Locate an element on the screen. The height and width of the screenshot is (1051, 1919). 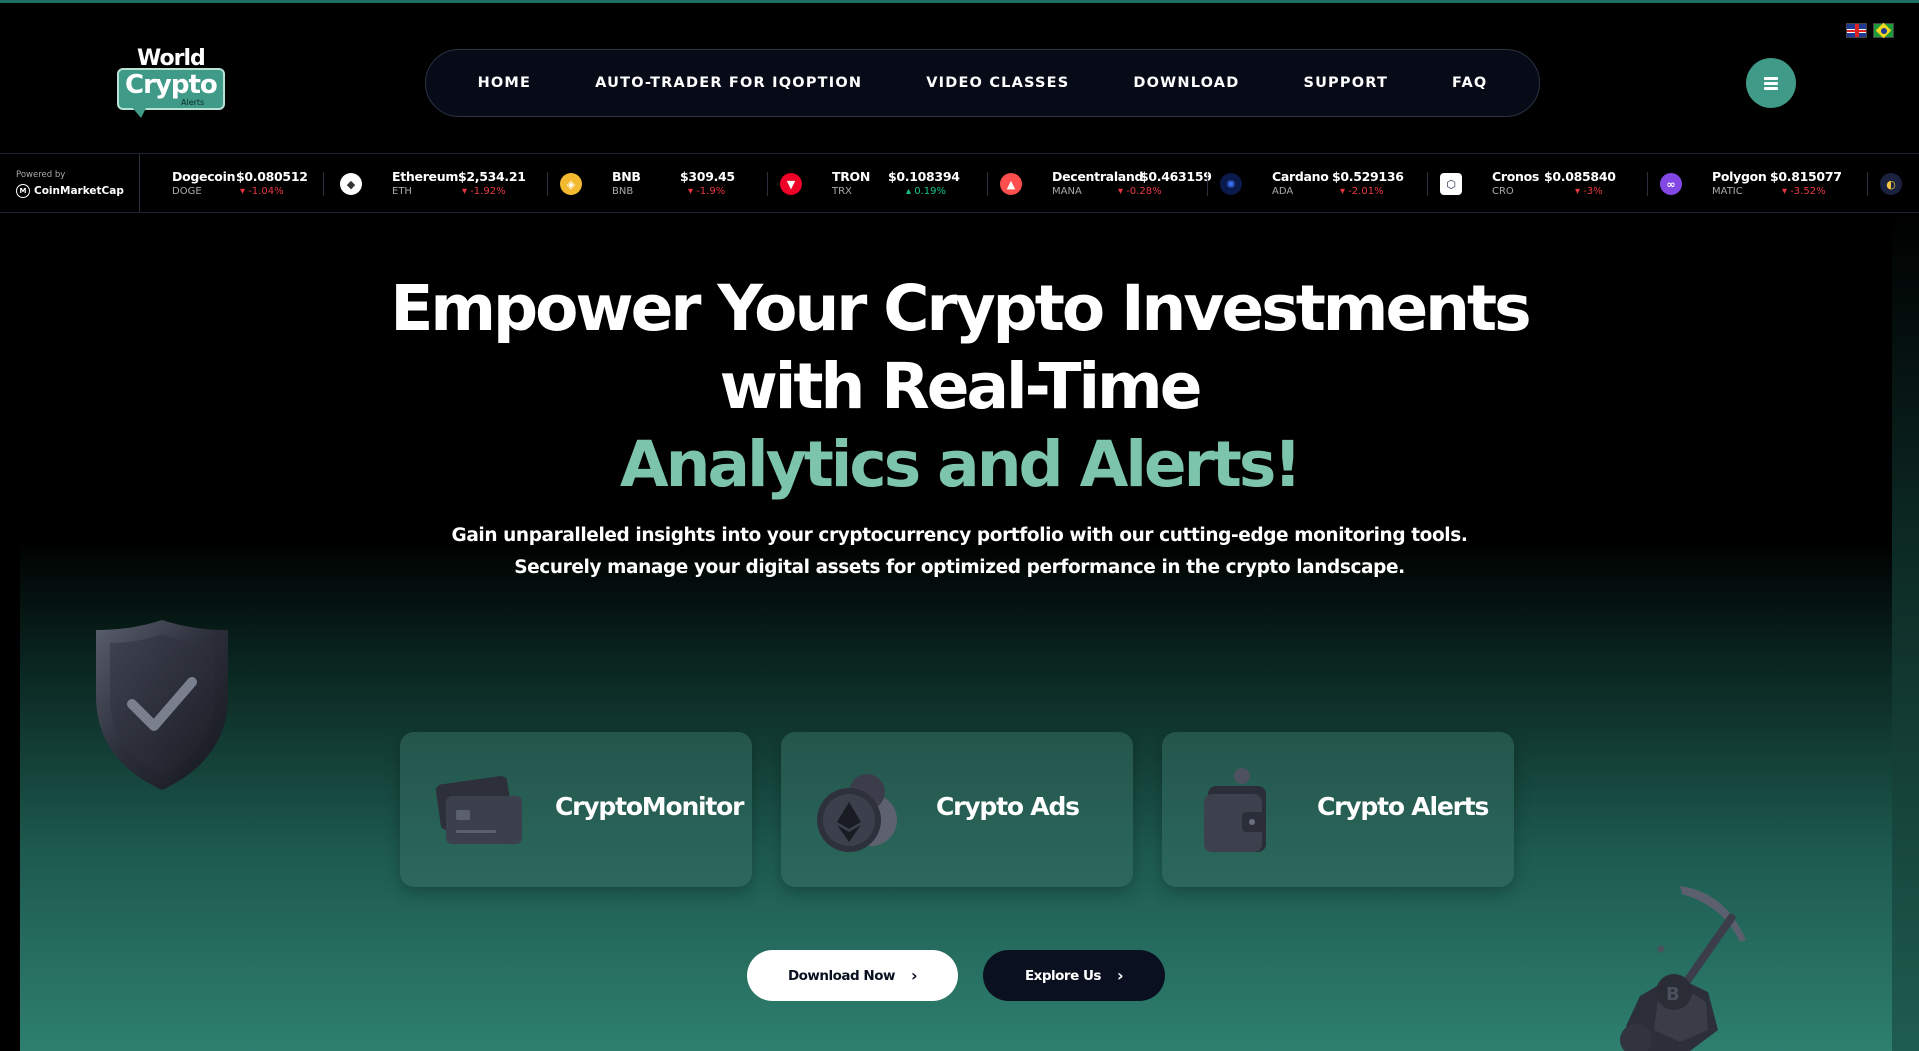
card-crypto-ads: Crypto Ads is located at coordinates (957, 809).